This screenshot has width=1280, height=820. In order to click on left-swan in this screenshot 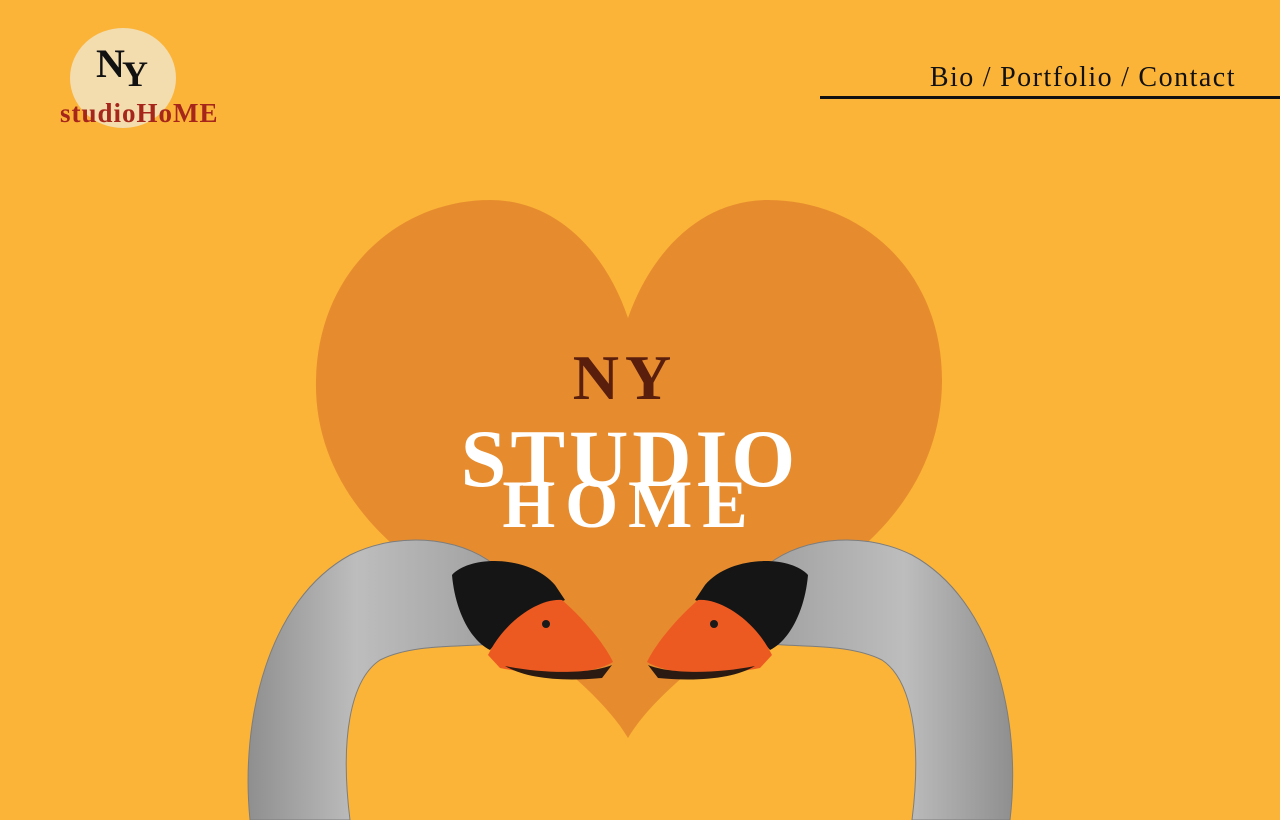, I will do `click(430, 679)`.